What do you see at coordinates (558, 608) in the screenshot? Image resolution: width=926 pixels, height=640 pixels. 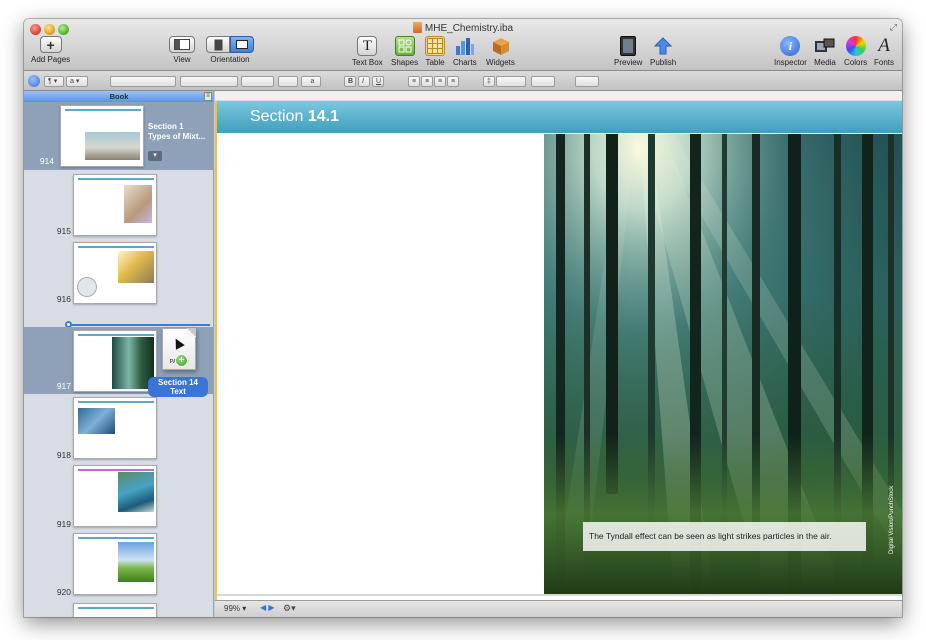 I see `status-bar: 99% ▾ ◀ ▶ ⚙▾` at bounding box center [558, 608].